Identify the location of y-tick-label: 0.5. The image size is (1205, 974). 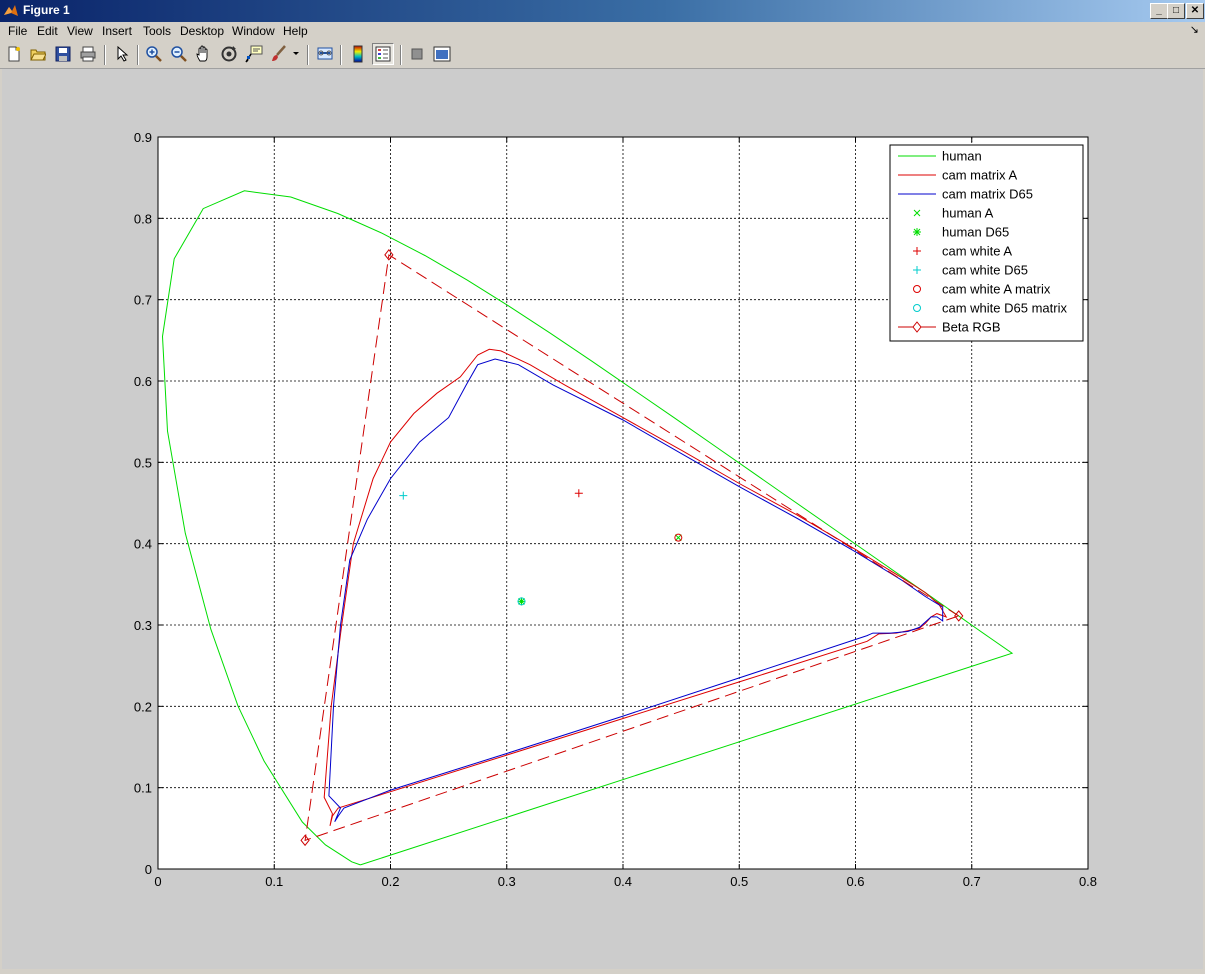
(143, 462).